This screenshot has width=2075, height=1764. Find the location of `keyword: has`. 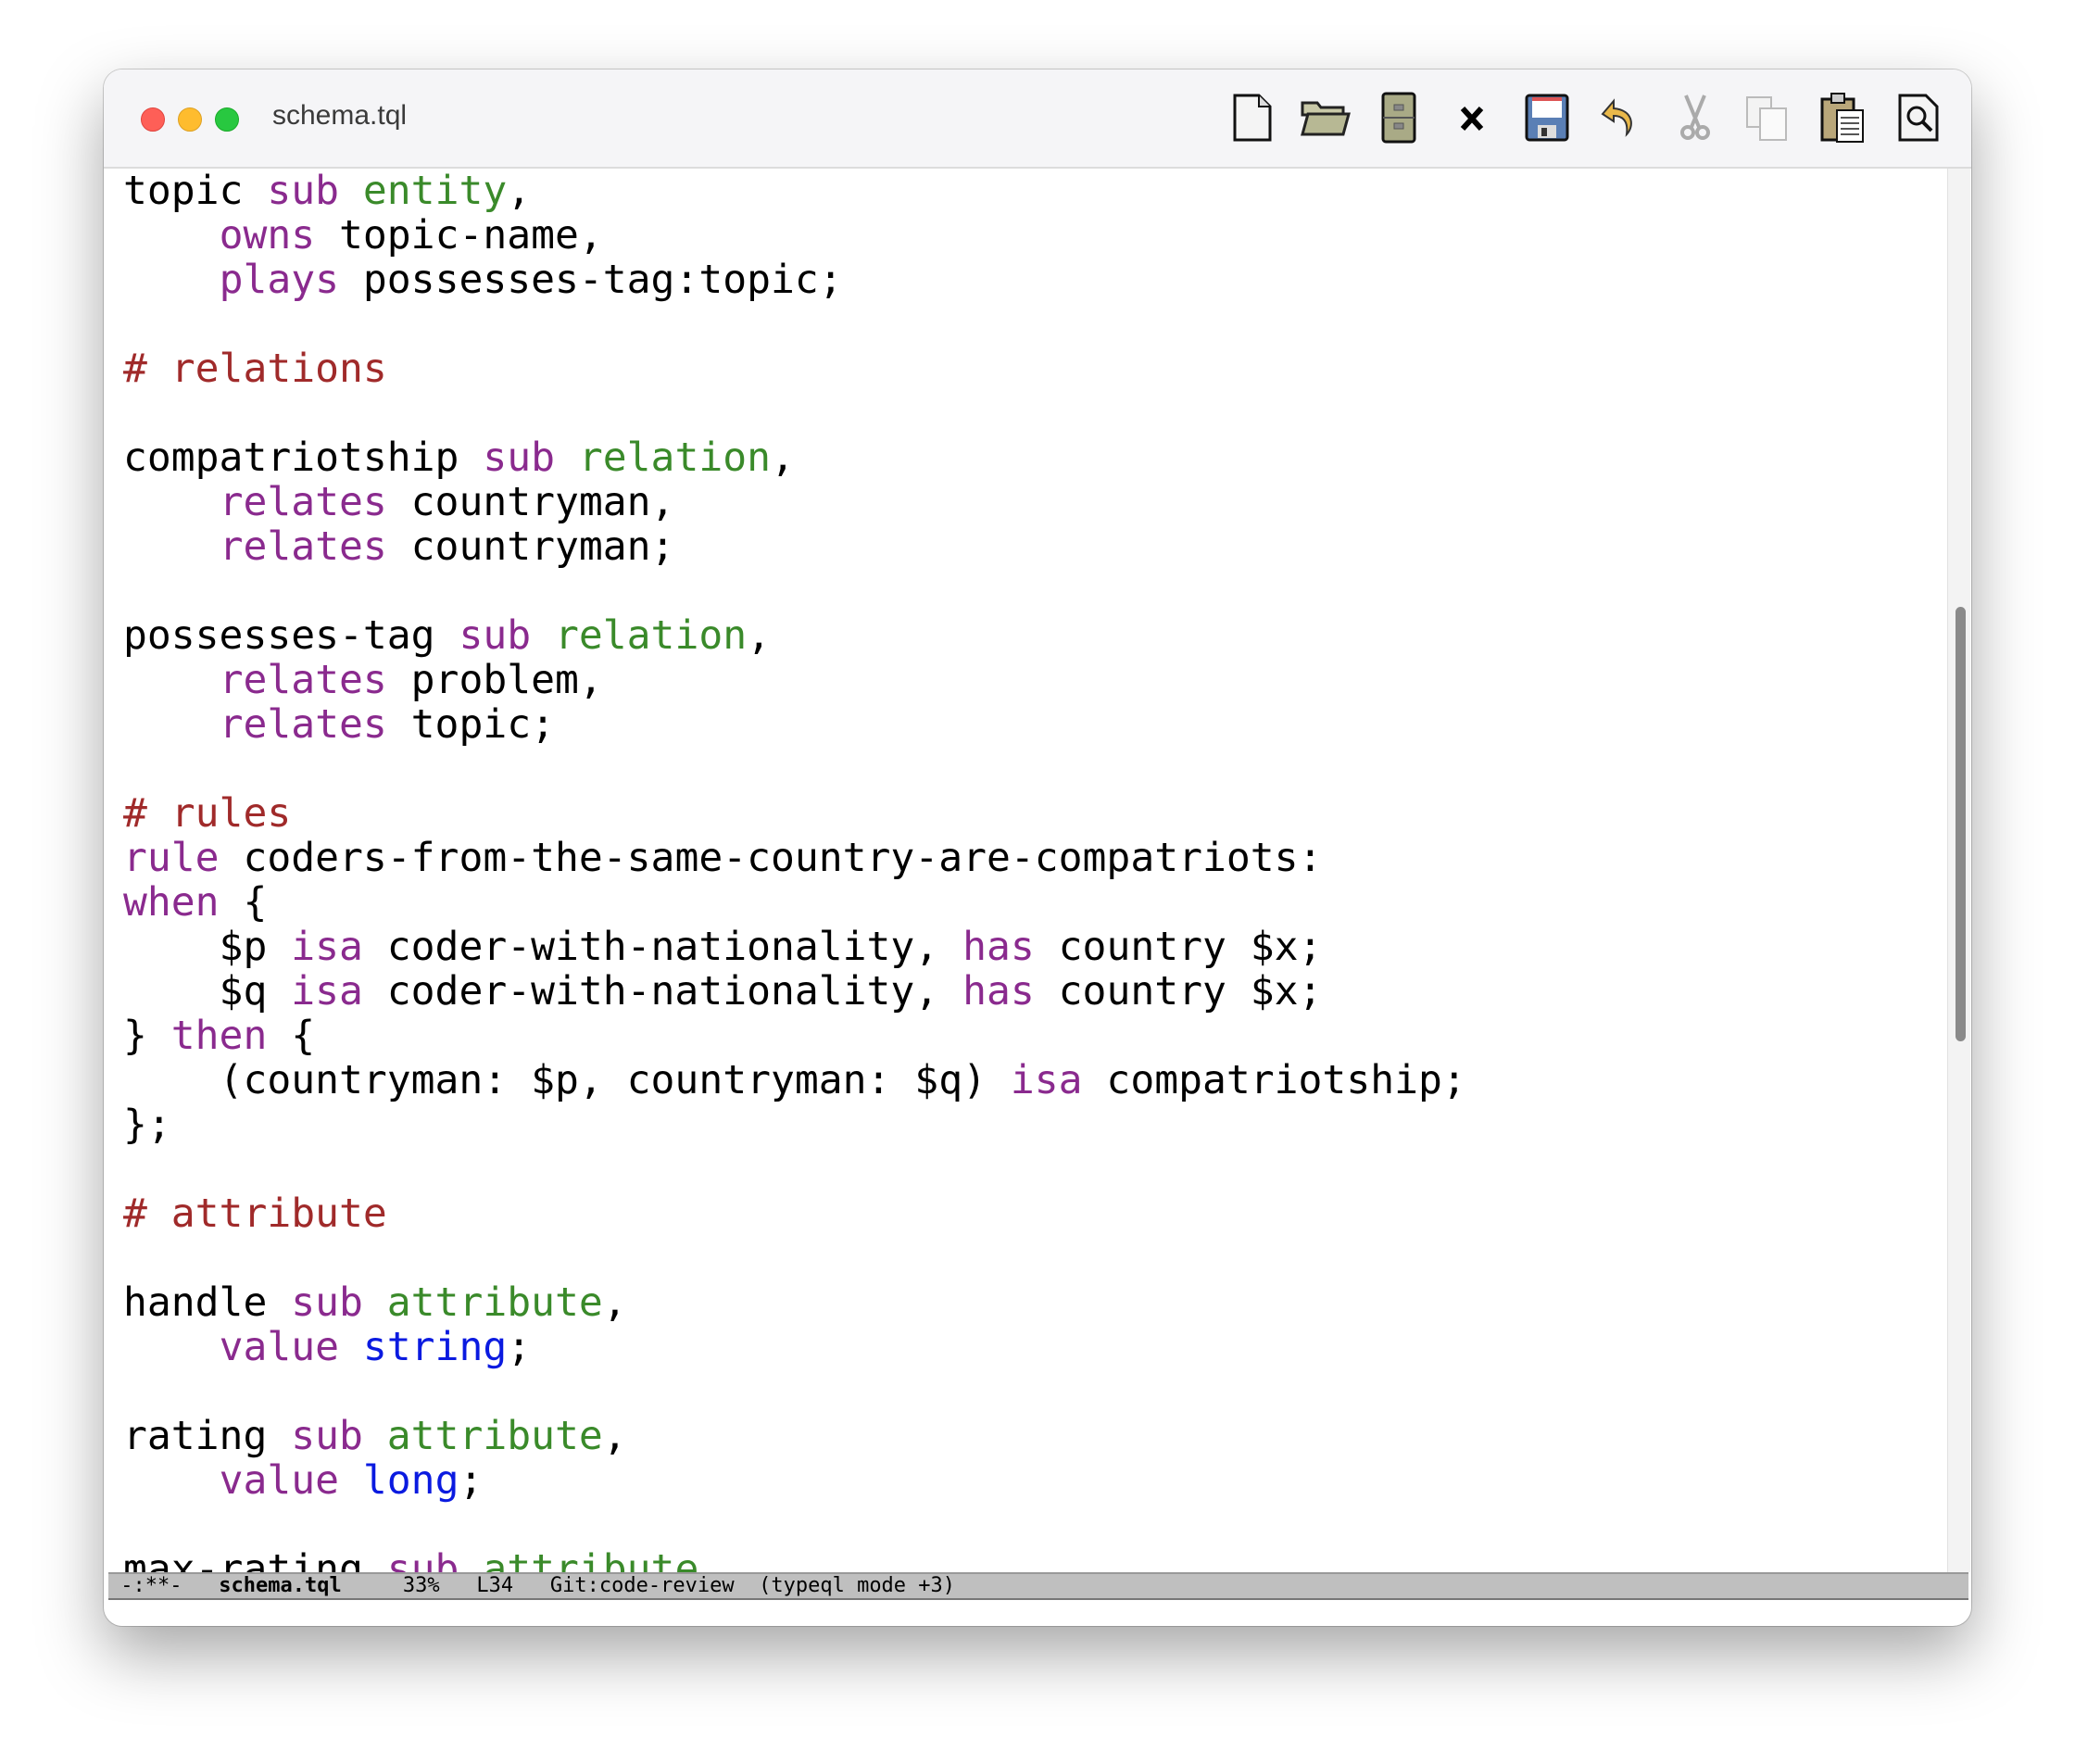

keyword: has is located at coordinates (998, 991).